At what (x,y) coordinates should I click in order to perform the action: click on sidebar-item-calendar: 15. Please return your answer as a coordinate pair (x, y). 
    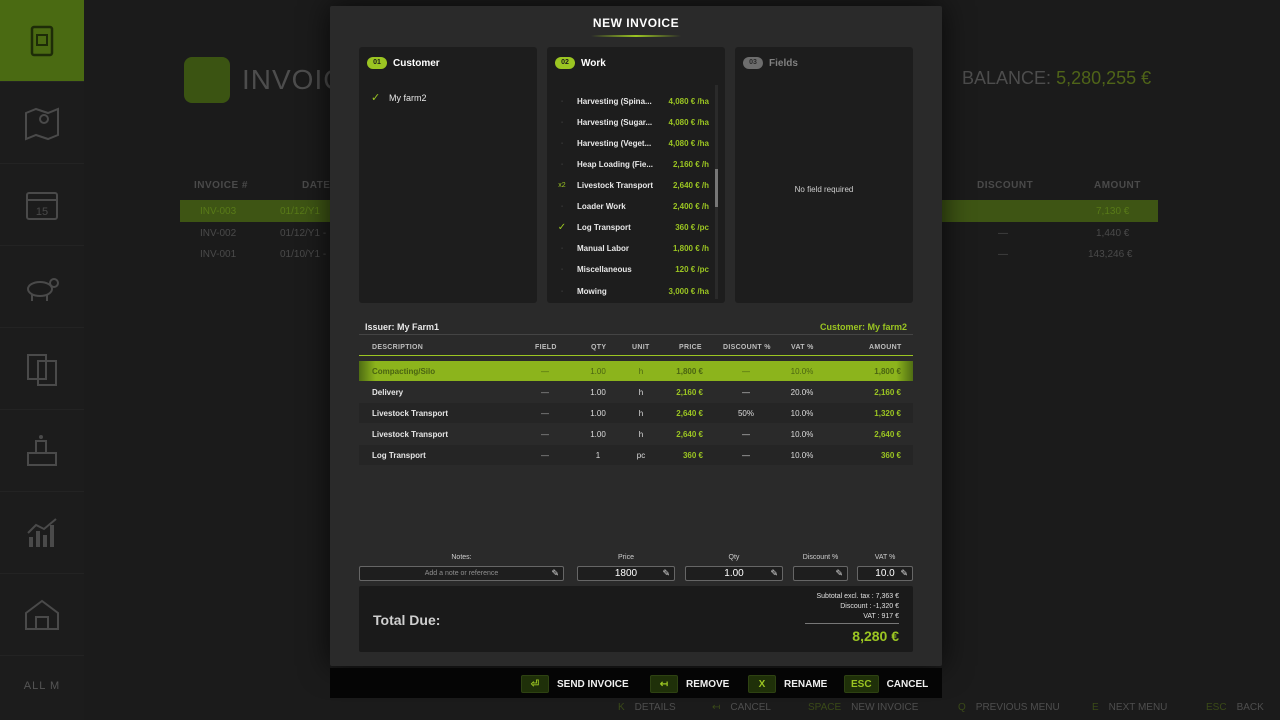
    Looking at the image, I should click on (42, 205).